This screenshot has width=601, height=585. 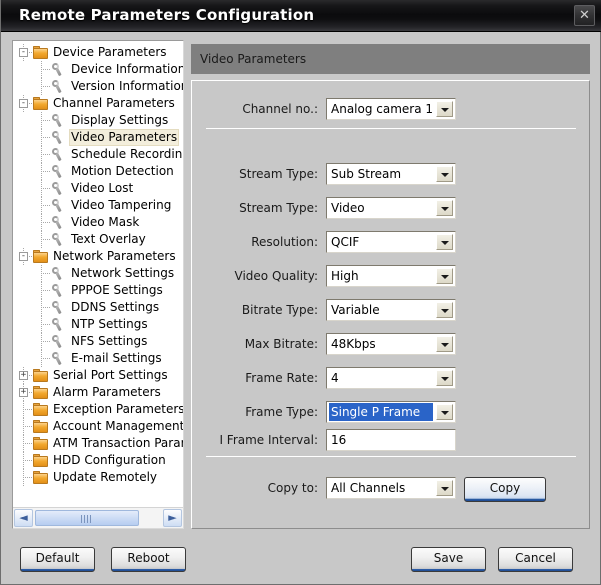 I want to click on separator-bottom, so click(x=391, y=456).